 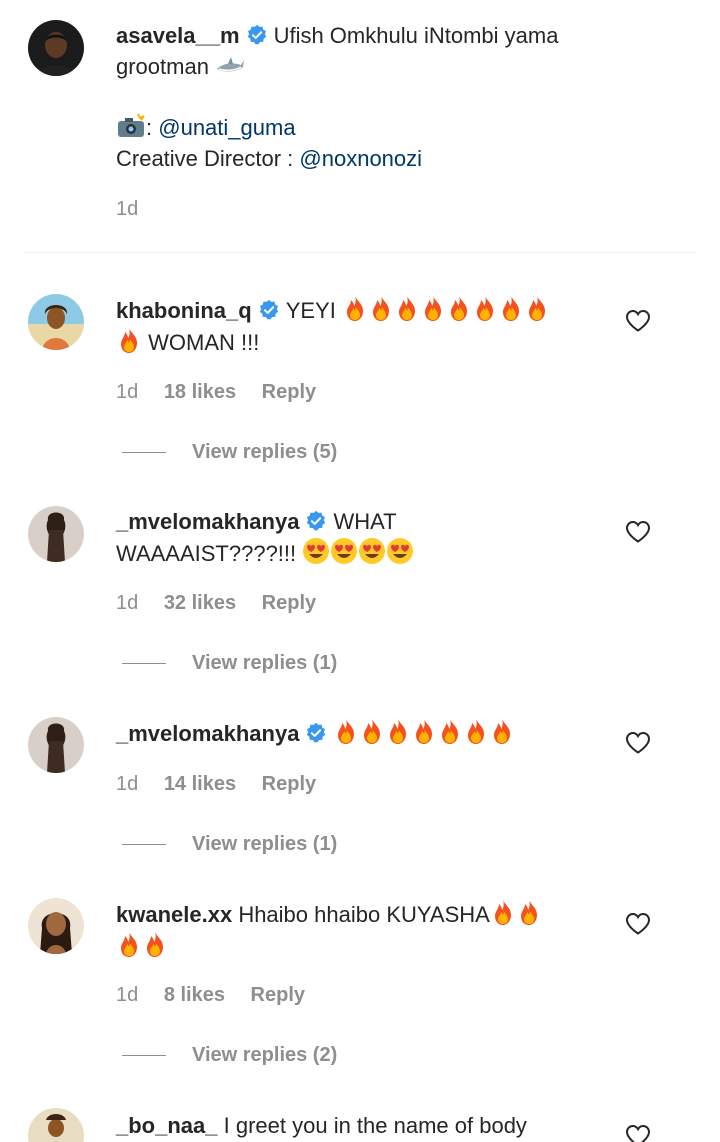 What do you see at coordinates (200, 392) in the screenshot?
I see `comment-likes: 18 likes` at bounding box center [200, 392].